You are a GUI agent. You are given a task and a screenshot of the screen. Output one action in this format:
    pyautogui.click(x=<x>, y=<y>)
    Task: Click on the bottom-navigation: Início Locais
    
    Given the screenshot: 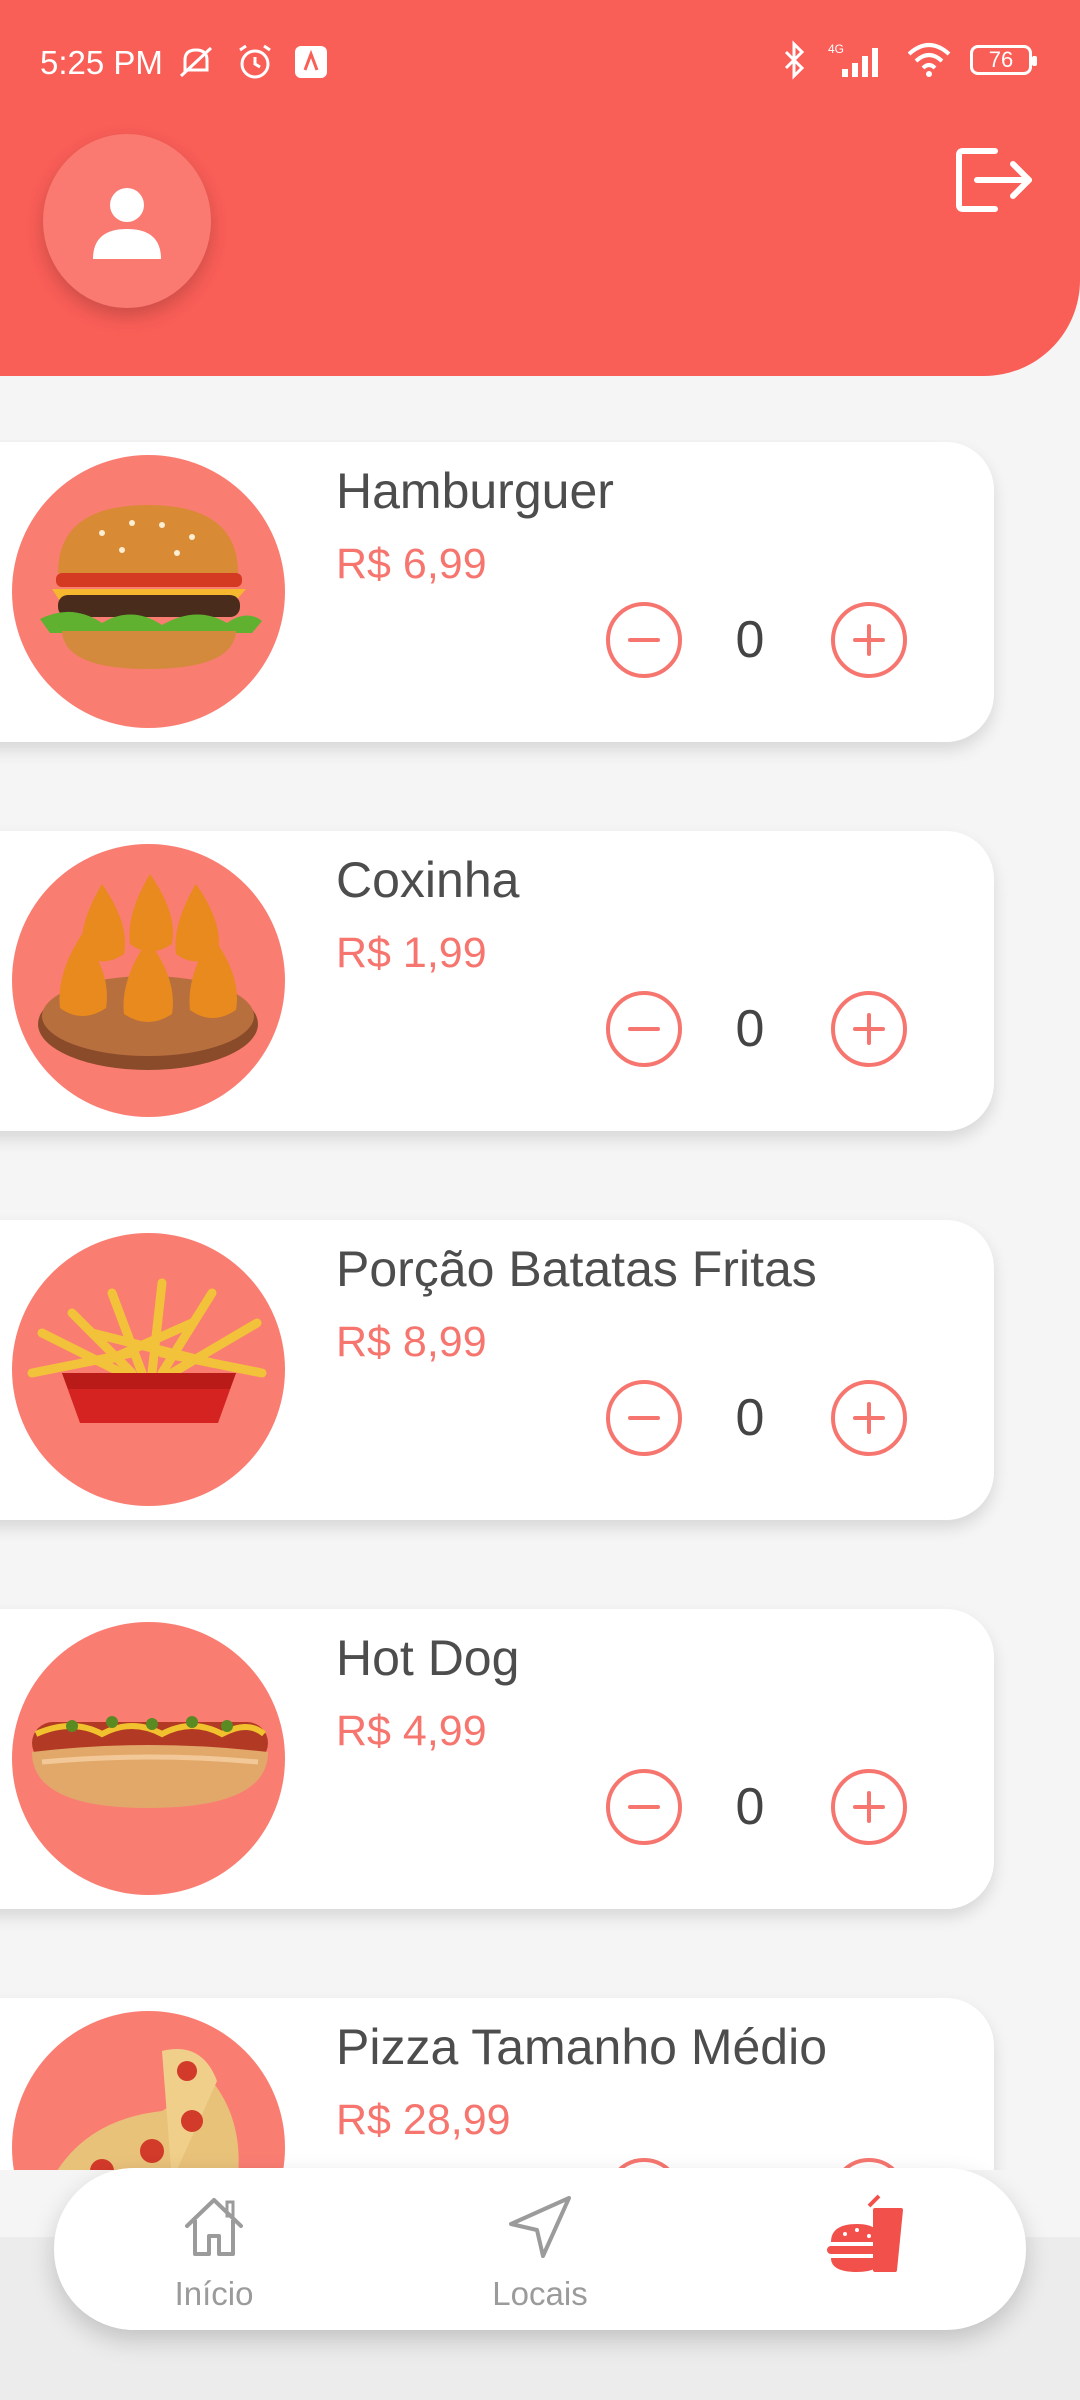 What is the action you would take?
    pyautogui.click(x=540, y=2249)
    